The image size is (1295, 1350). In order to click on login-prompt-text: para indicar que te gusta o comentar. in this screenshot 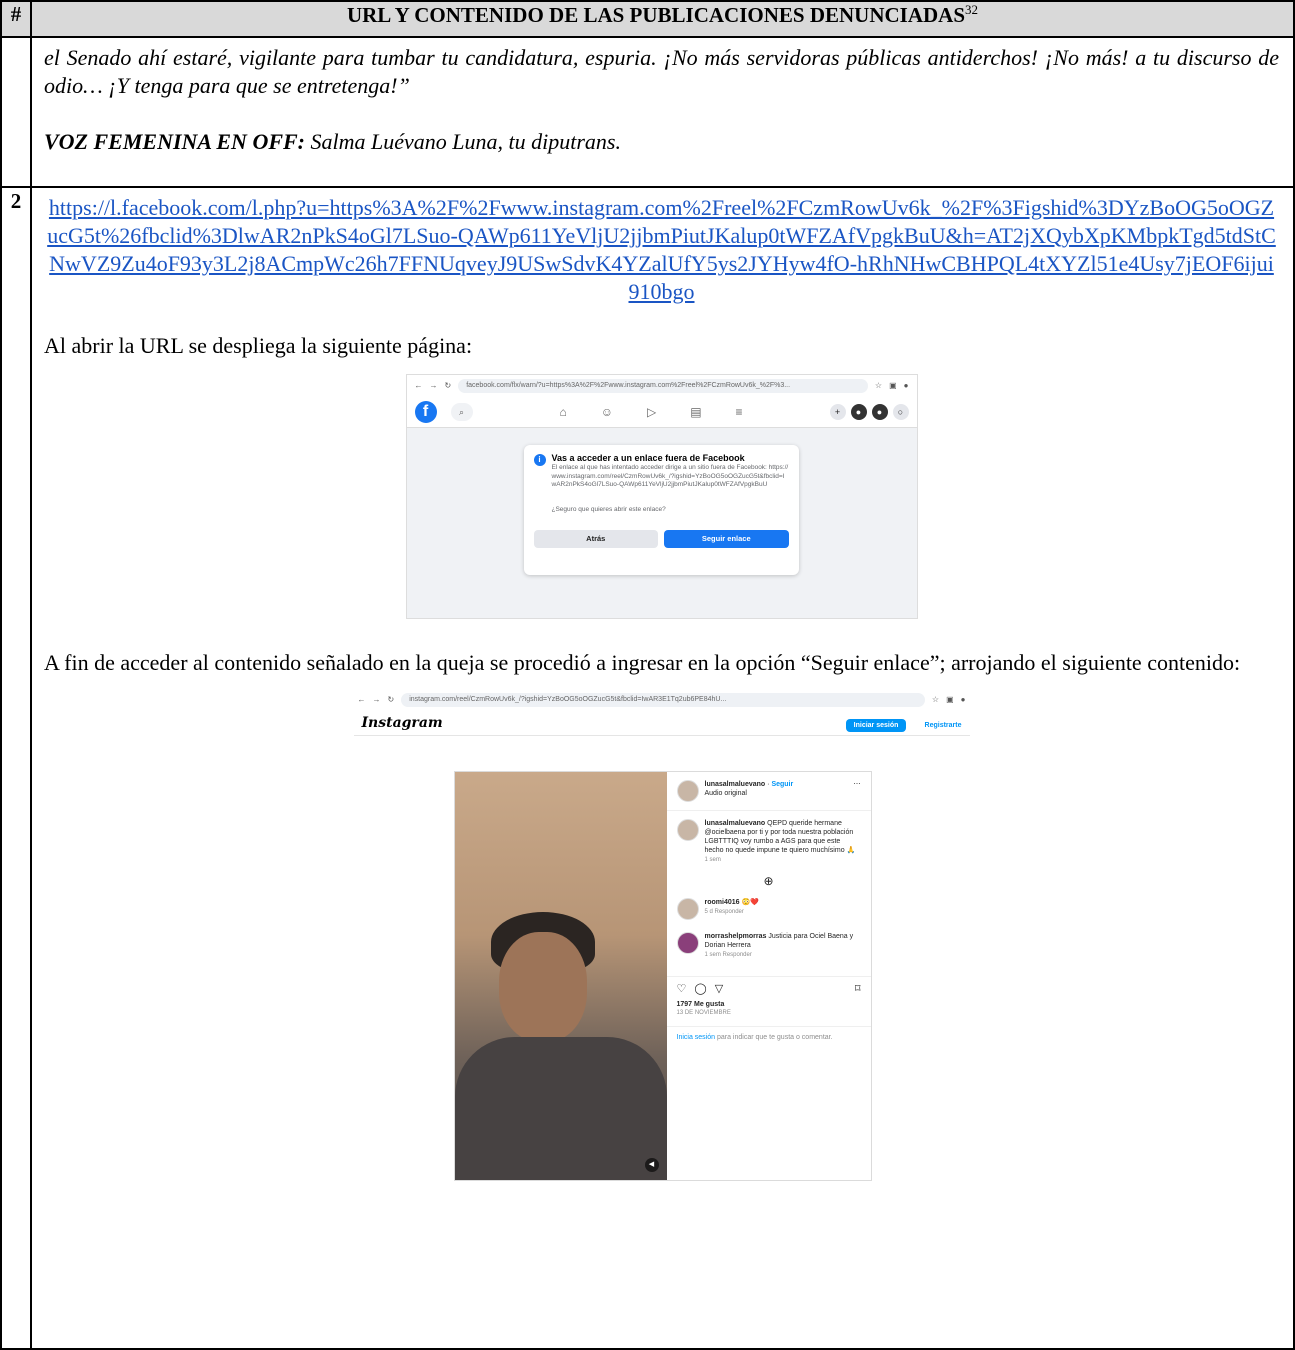, I will do `click(774, 1037)`.